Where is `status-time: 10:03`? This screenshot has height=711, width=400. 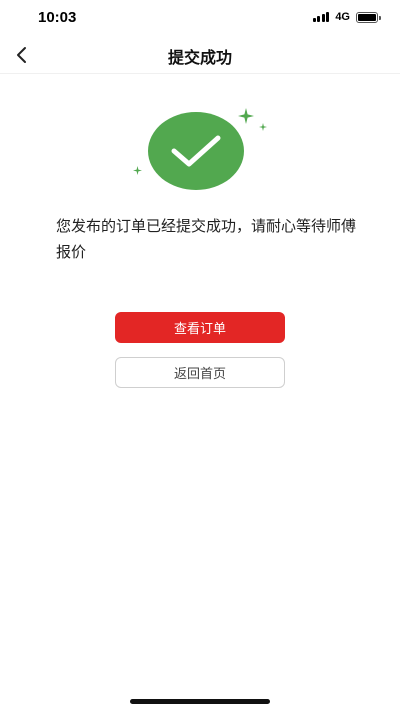
status-time: 10:03 is located at coordinates (57, 17).